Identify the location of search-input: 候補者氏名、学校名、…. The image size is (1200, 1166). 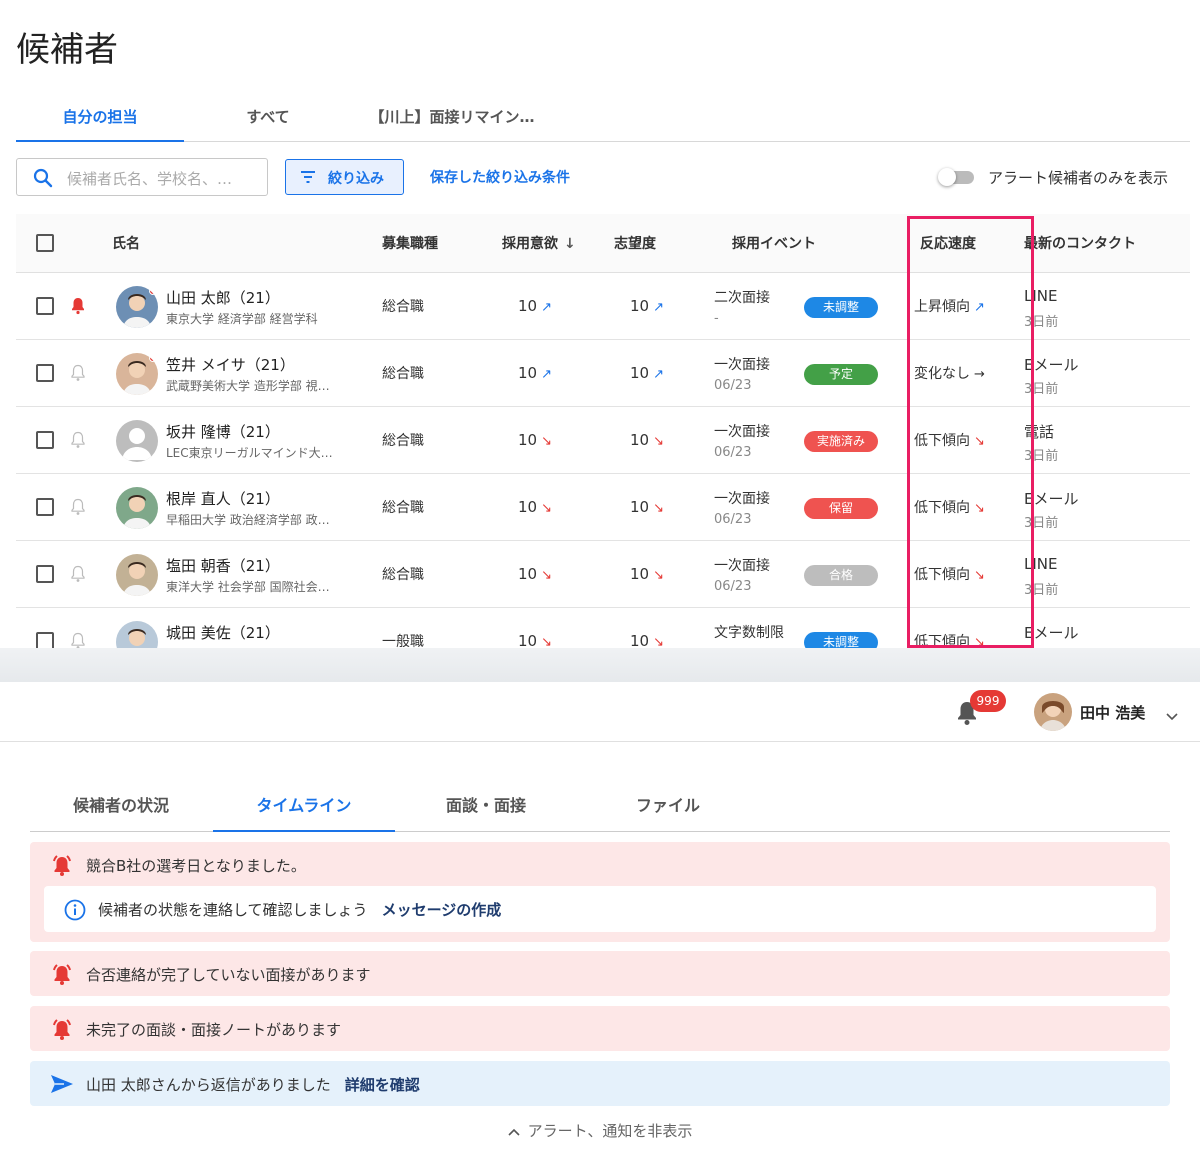
(142, 177).